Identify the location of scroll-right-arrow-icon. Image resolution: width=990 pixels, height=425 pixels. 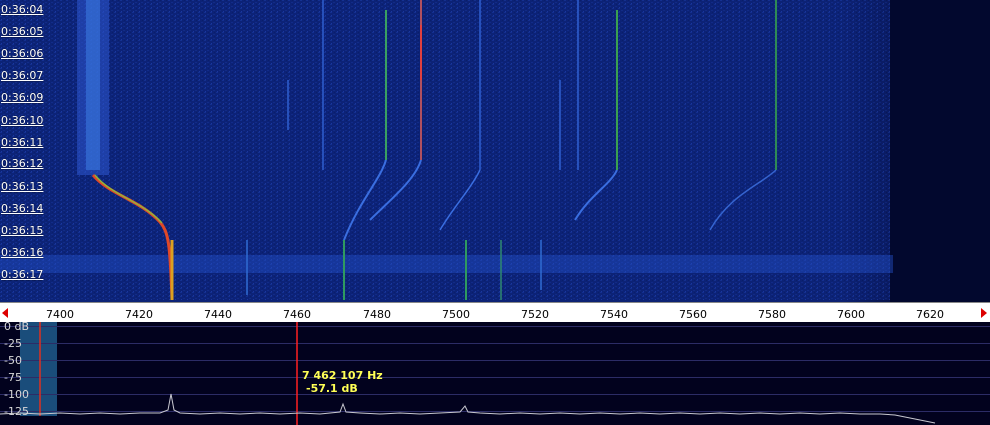
(984, 313).